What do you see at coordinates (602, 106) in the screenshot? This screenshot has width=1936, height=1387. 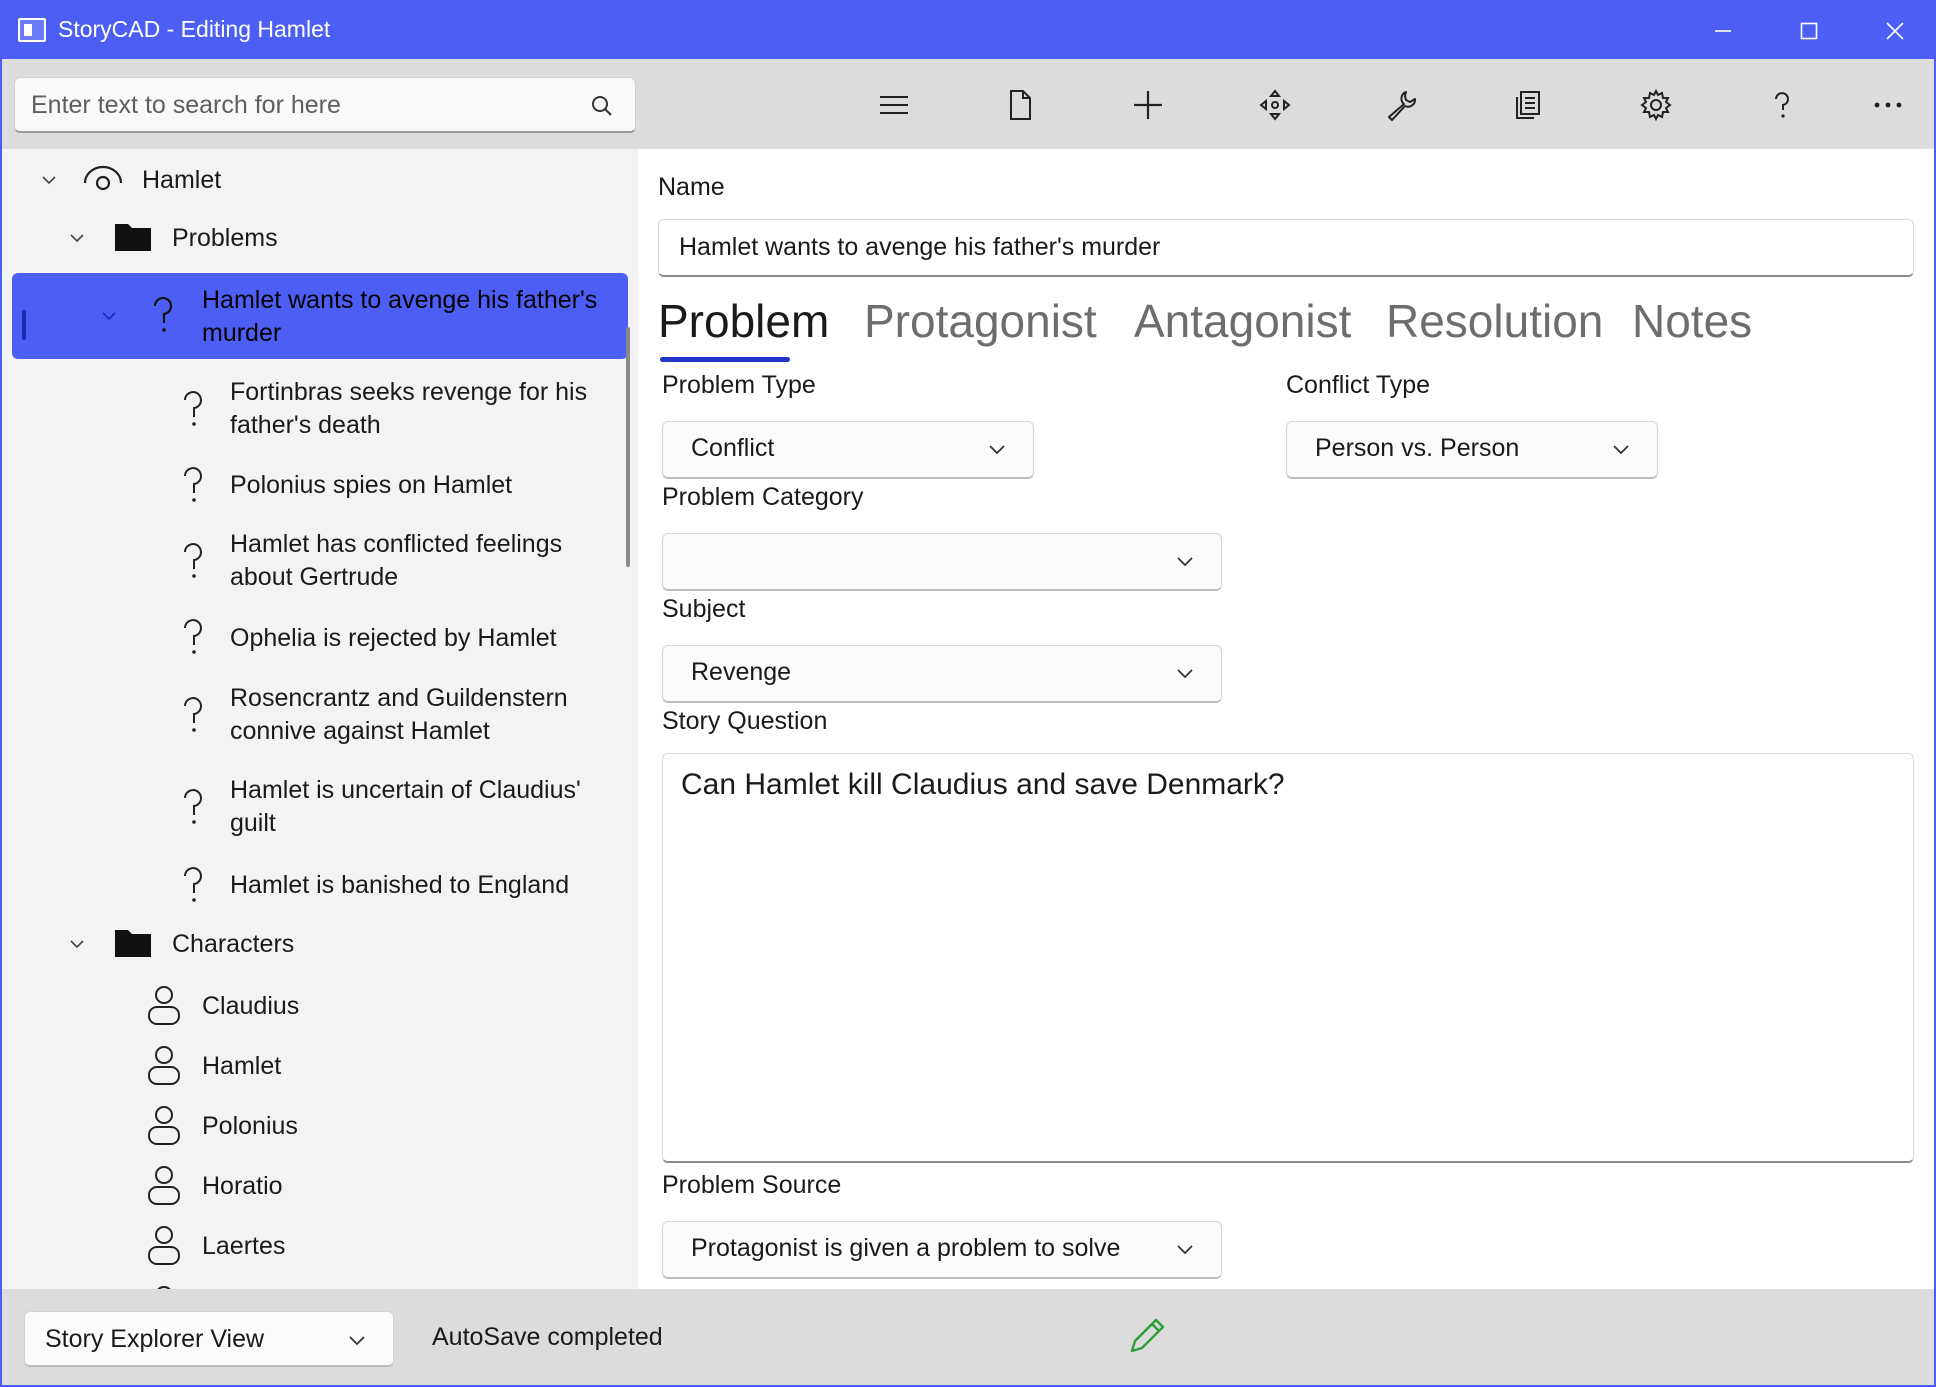 I see `search-icon` at bounding box center [602, 106].